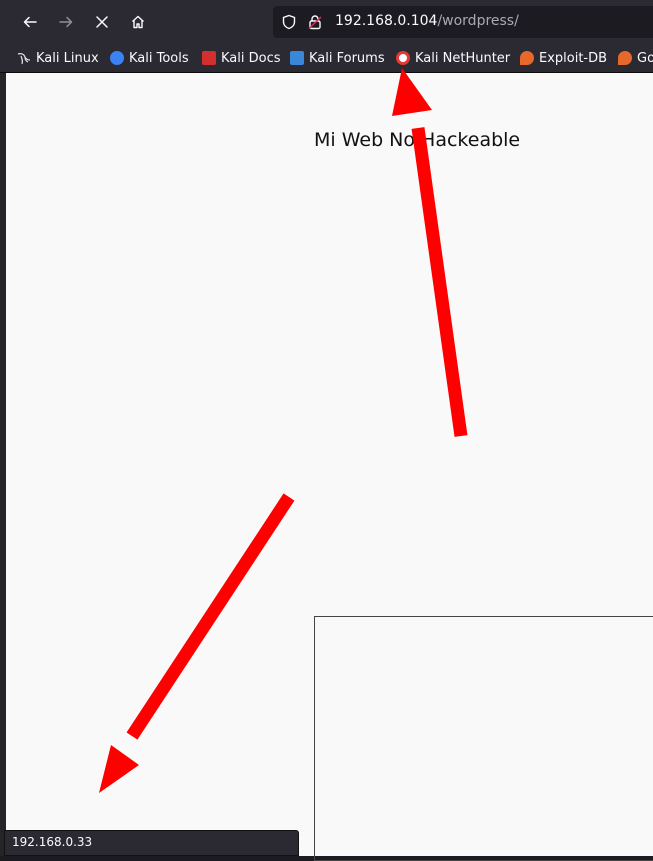 This screenshot has height=861, width=653. I want to click on bookmark-label: Kali Tools, so click(159, 58).